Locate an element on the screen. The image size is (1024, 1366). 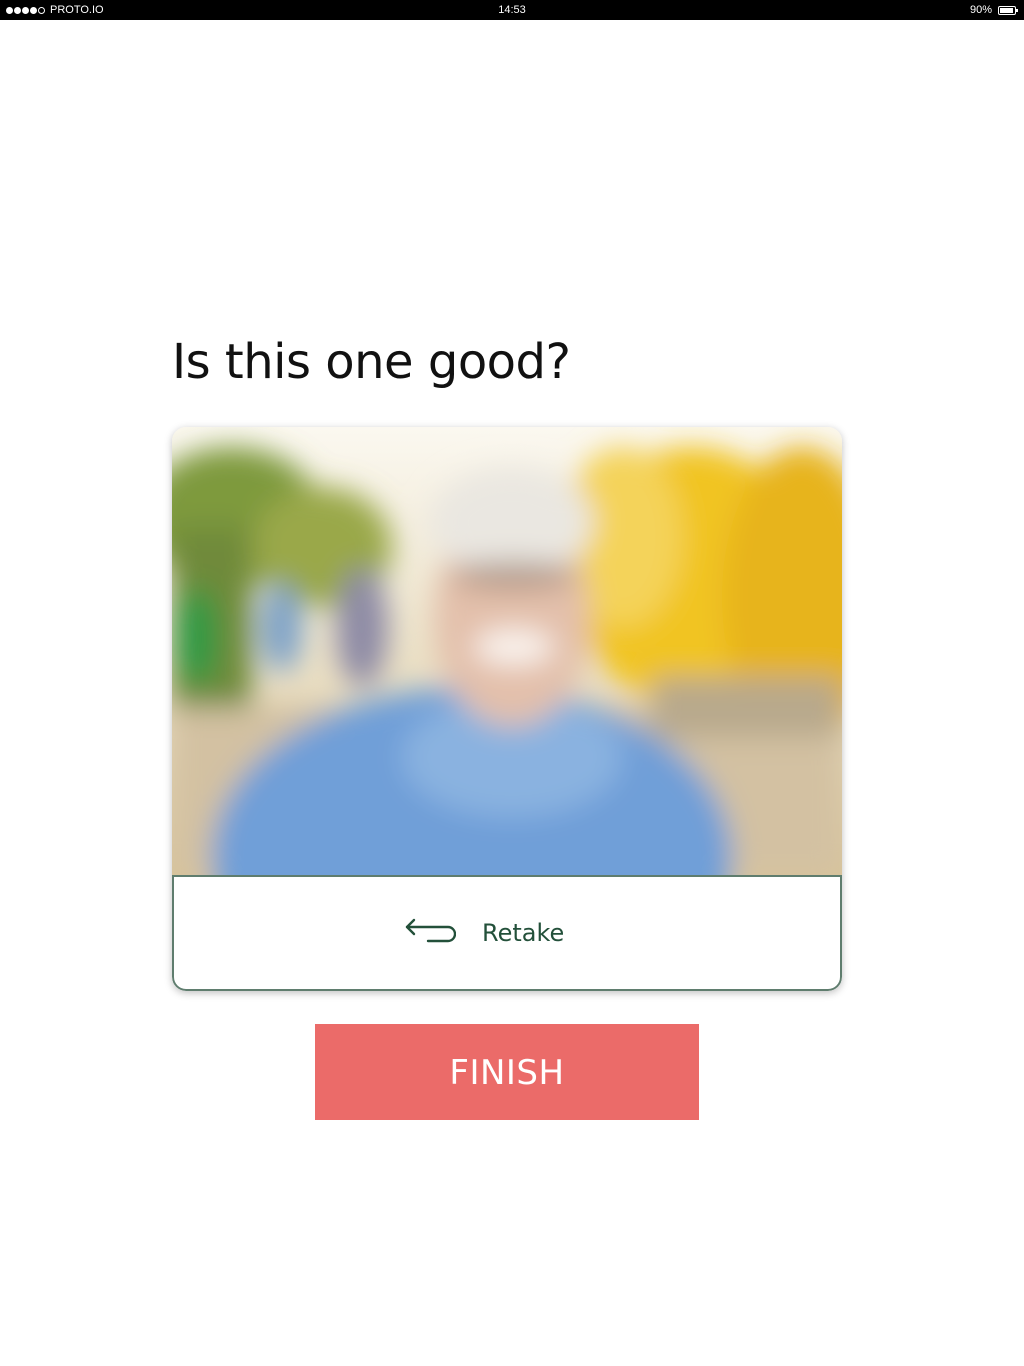
battery-icon is located at coordinates (1008, 10).